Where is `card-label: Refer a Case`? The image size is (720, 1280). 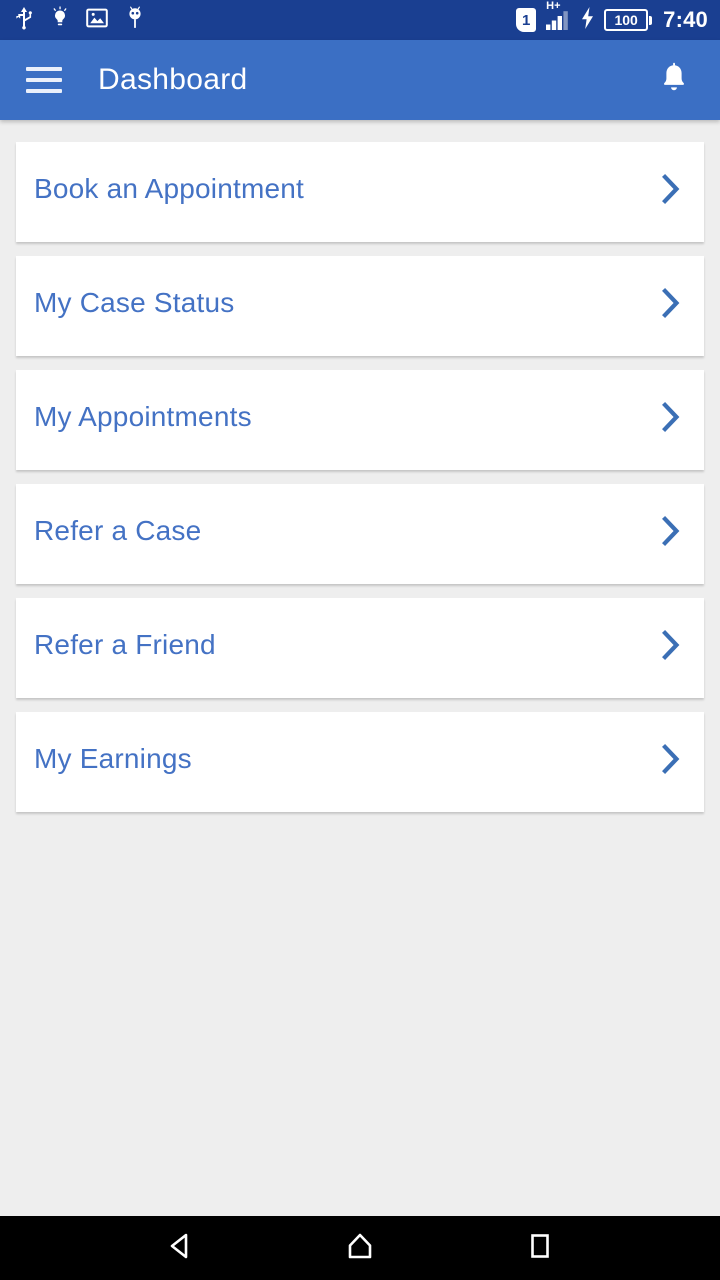
card-label: Refer a Case is located at coordinates (118, 530).